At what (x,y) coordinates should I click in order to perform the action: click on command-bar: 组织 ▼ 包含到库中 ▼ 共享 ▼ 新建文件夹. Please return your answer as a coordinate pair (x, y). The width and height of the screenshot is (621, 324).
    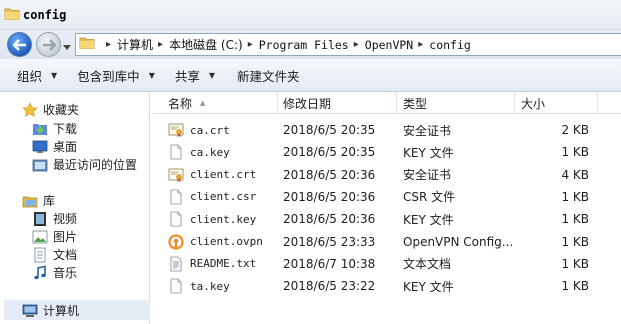
    Looking at the image, I should click on (310, 75).